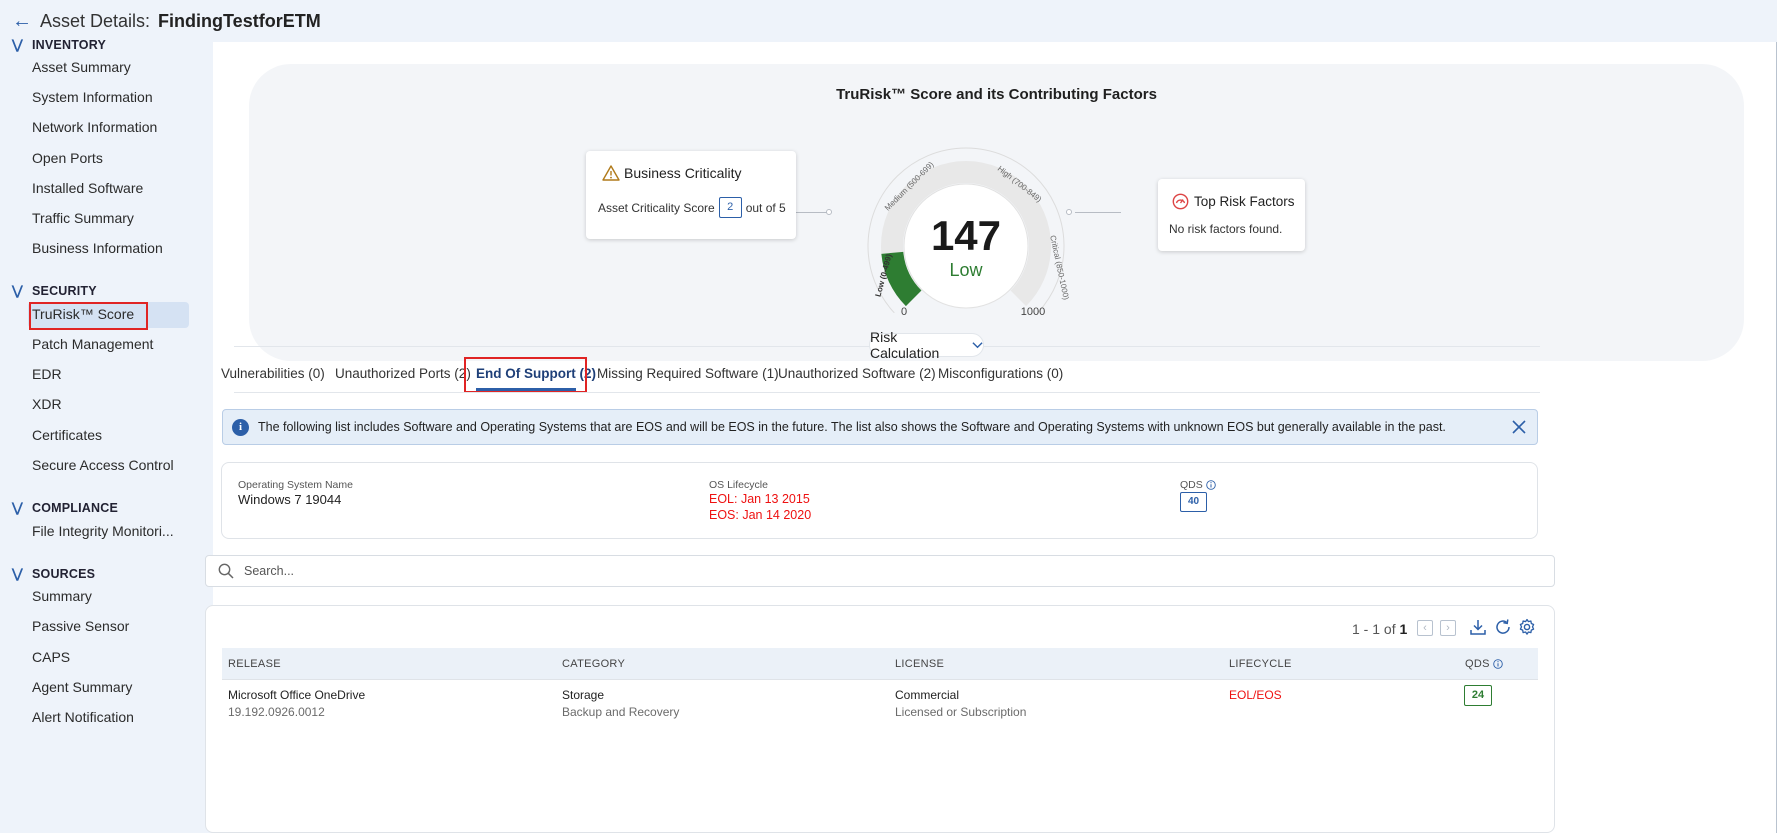 This screenshot has height=833, width=1777. What do you see at coordinates (226, 571) in the screenshot?
I see `search-icon` at bounding box center [226, 571].